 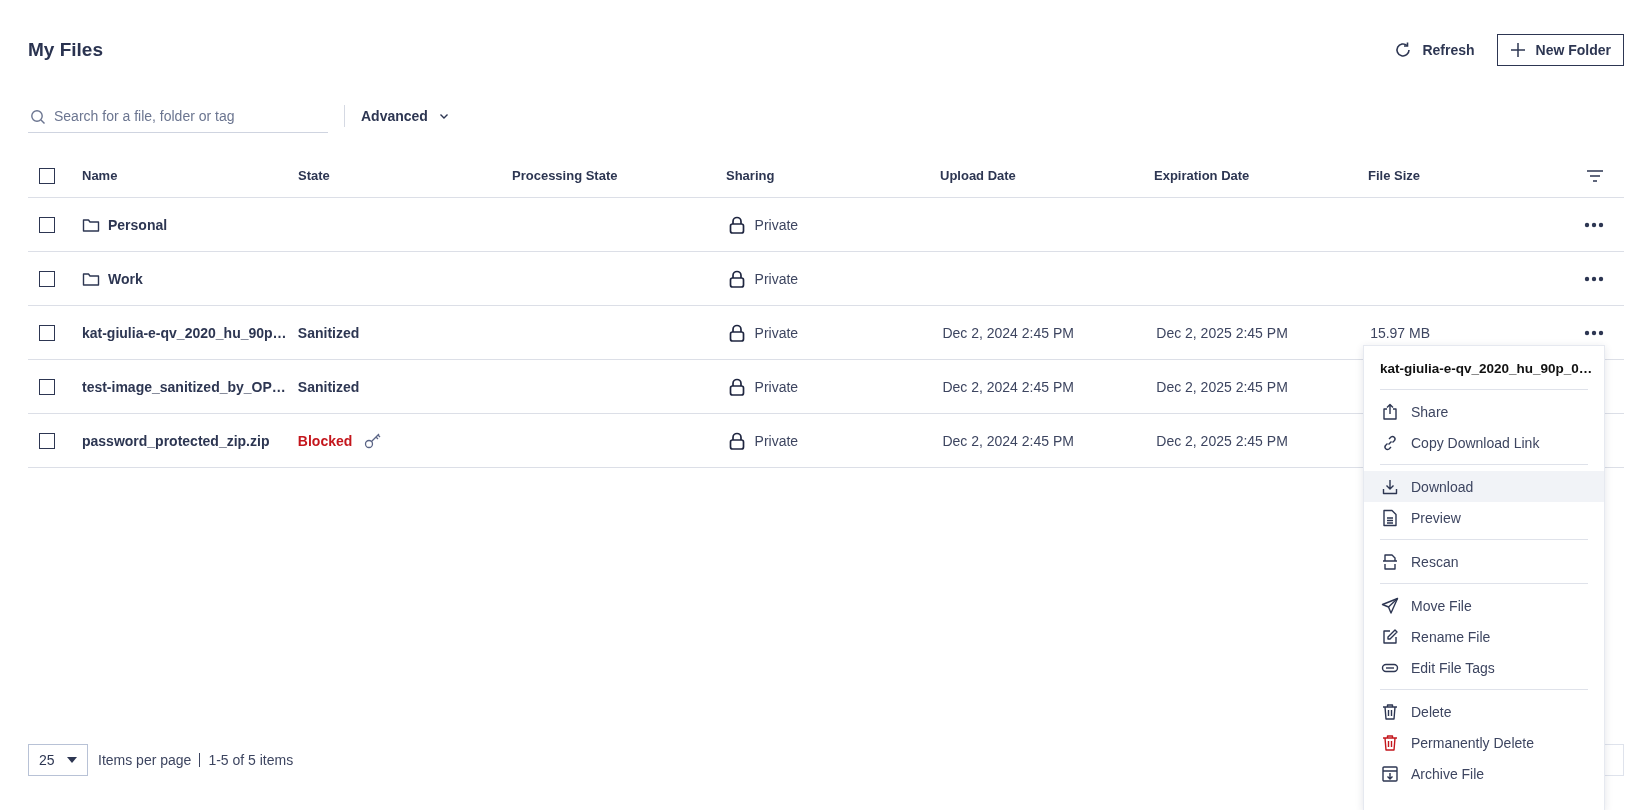 What do you see at coordinates (1390, 773) in the screenshot?
I see `archive-box-icon` at bounding box center [1390, 773].